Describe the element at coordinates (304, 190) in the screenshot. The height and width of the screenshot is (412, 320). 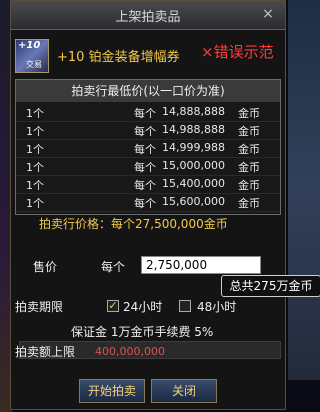
I see `background-side-panel` at that location.